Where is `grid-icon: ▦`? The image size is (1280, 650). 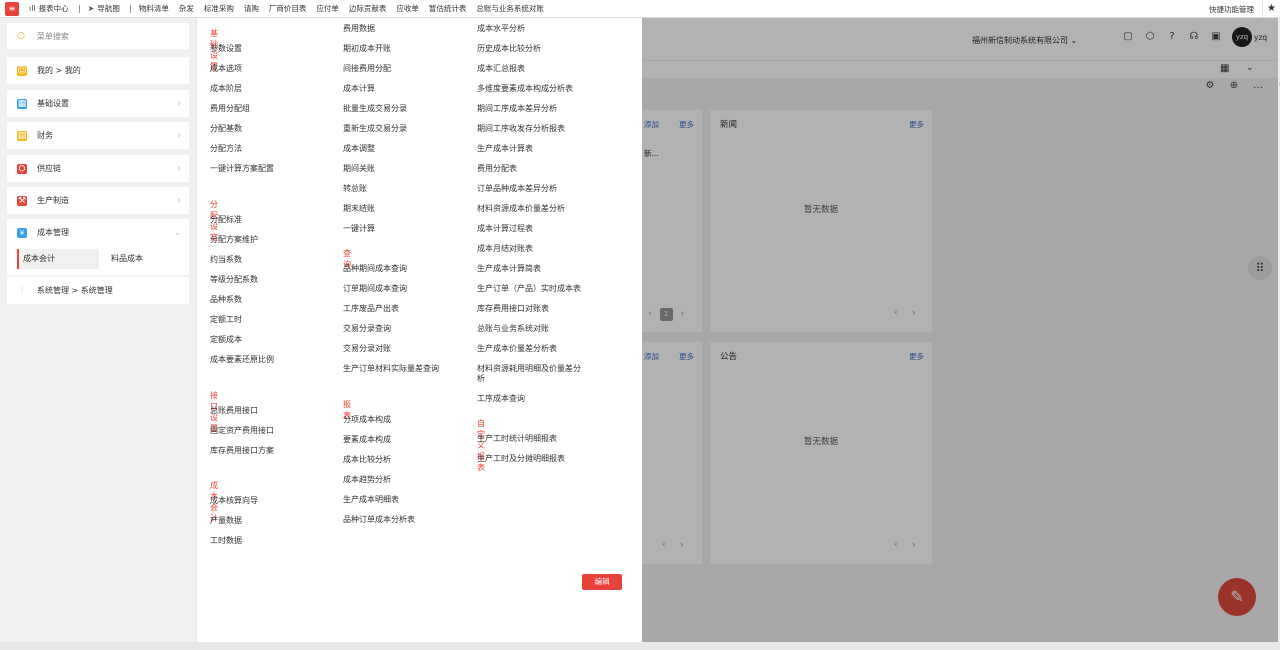
grid-icon: ▦ is located at coordinates (22, 103).